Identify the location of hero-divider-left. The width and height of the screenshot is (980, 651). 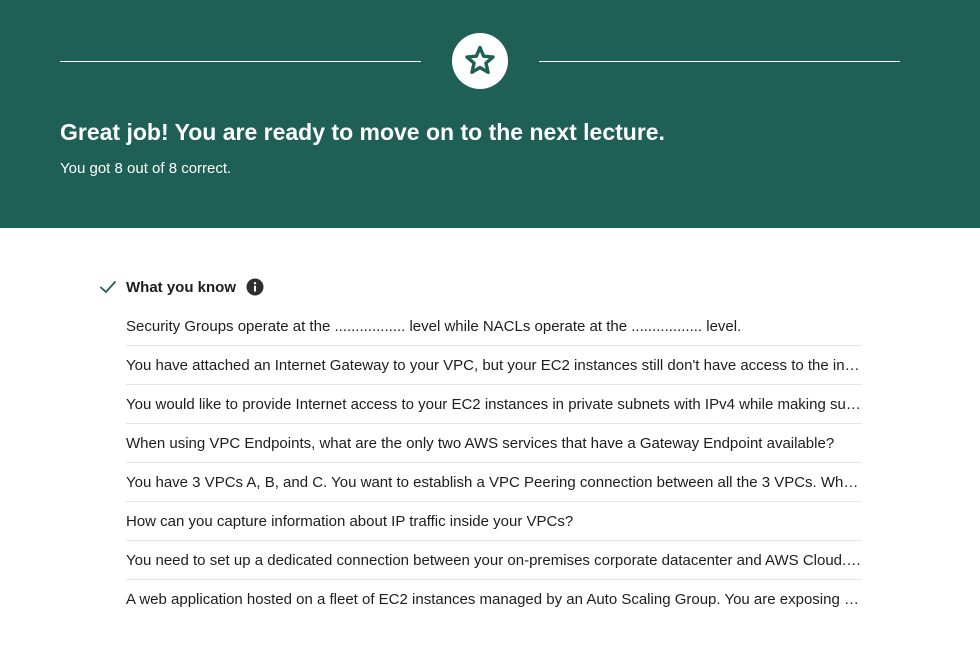
(240, 61).